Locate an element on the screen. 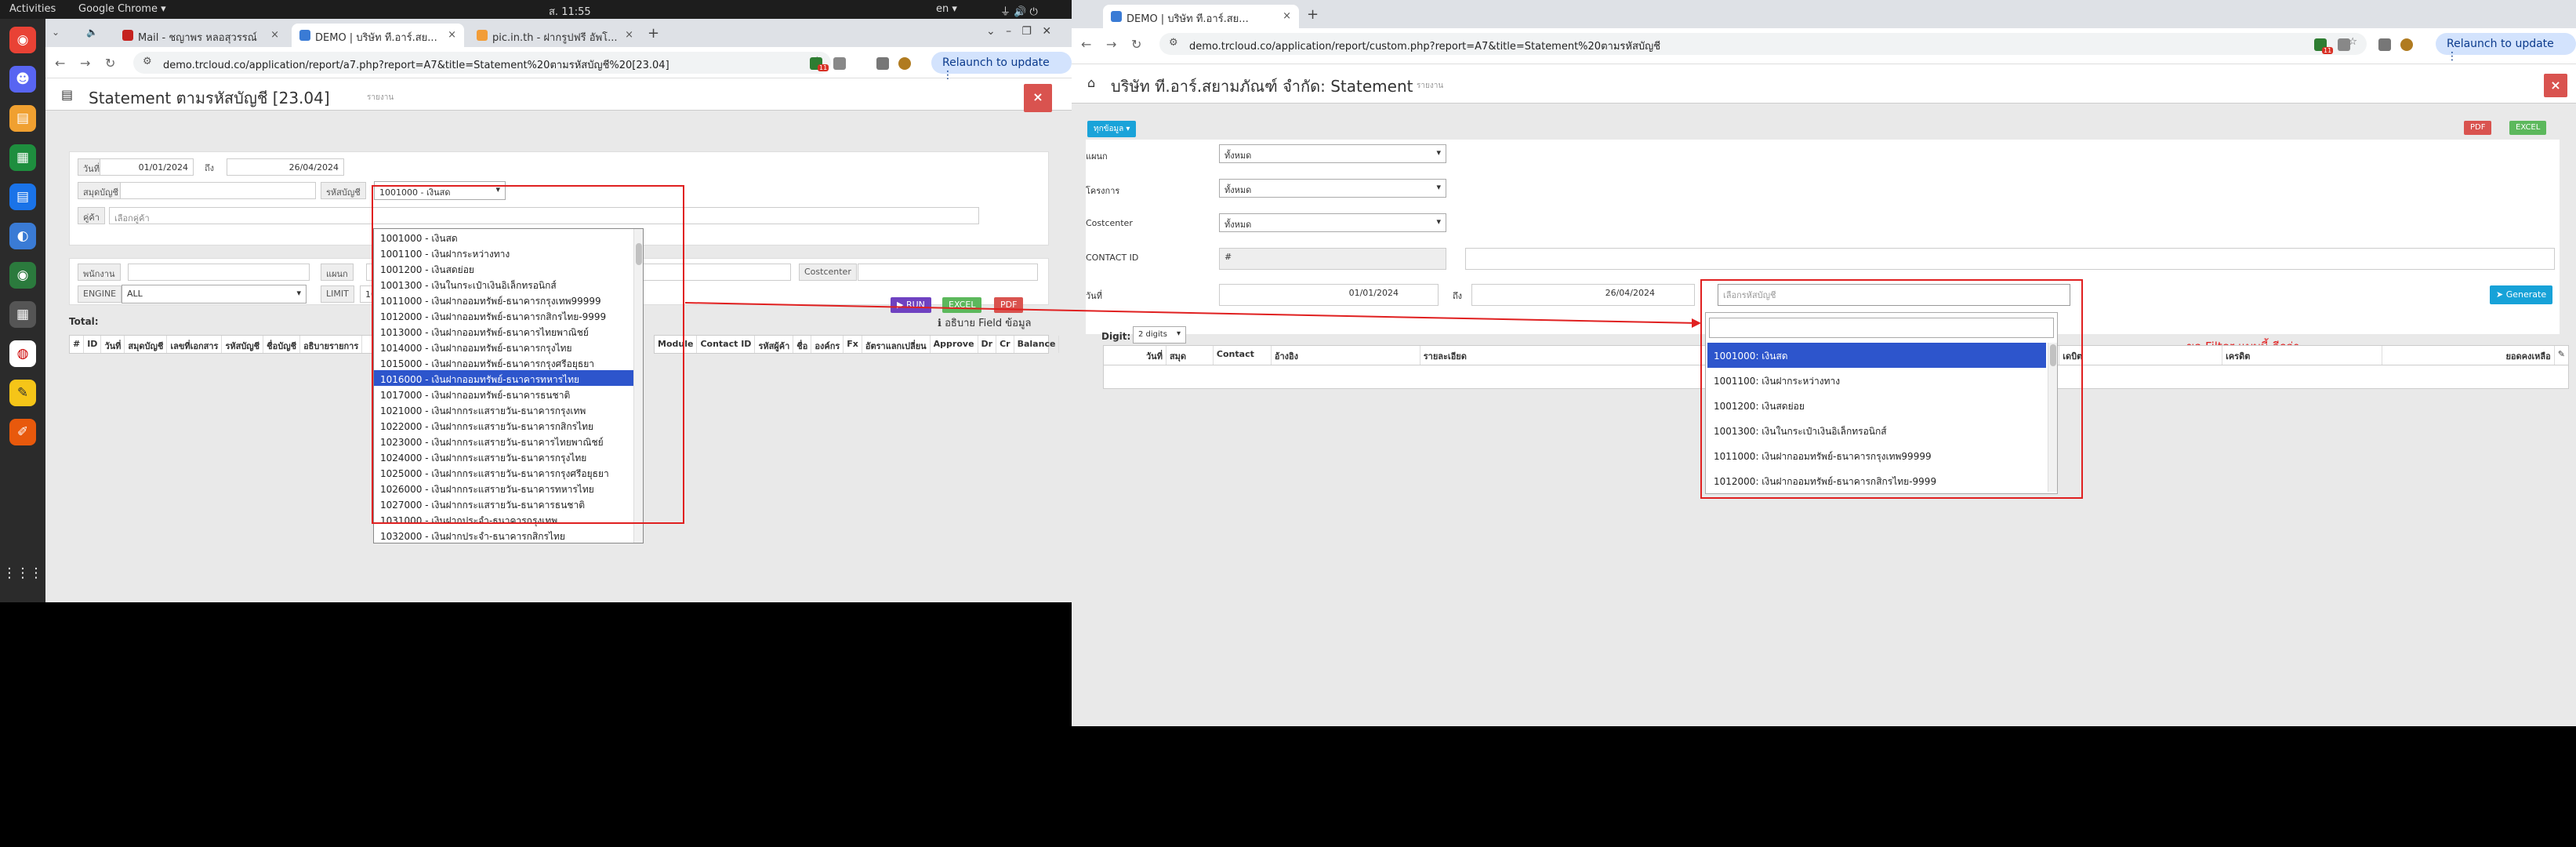  clock: ส. 11:55 is located at coordinates (570, 11).